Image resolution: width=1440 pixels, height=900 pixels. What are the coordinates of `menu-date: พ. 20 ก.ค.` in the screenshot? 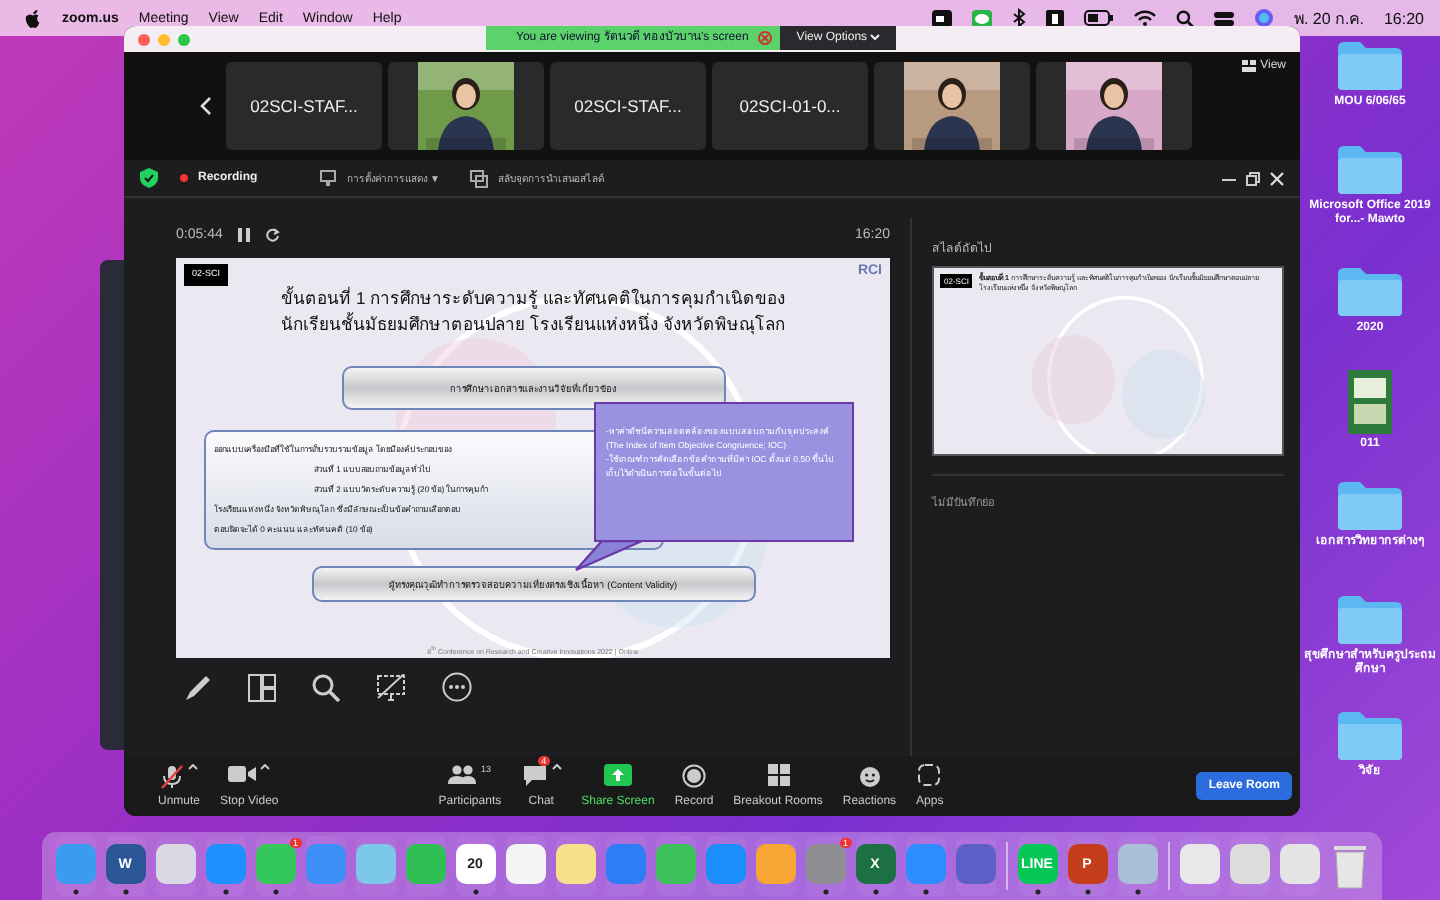 It's located at (1328, 18).